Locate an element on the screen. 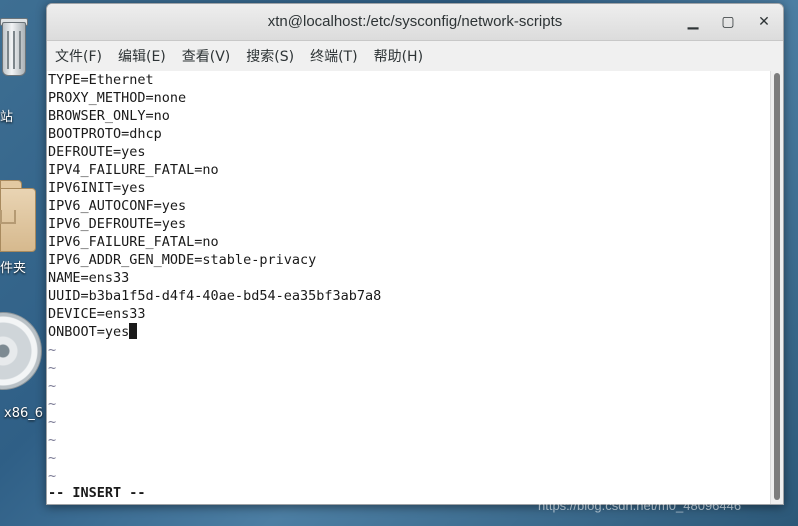  trash-label: 站 is located at coordinates (7, 117).